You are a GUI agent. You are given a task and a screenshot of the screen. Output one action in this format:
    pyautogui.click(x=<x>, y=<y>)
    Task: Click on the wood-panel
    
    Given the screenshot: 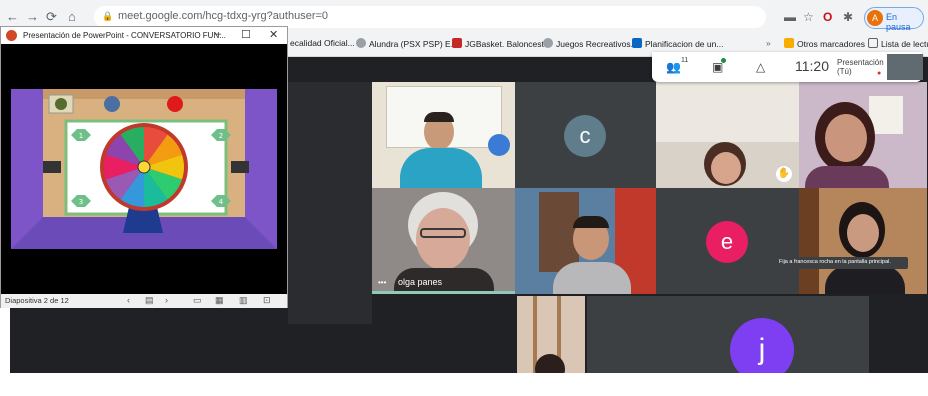 What is the action you would take?
    pyautogui.click(x=809, y=241)
    